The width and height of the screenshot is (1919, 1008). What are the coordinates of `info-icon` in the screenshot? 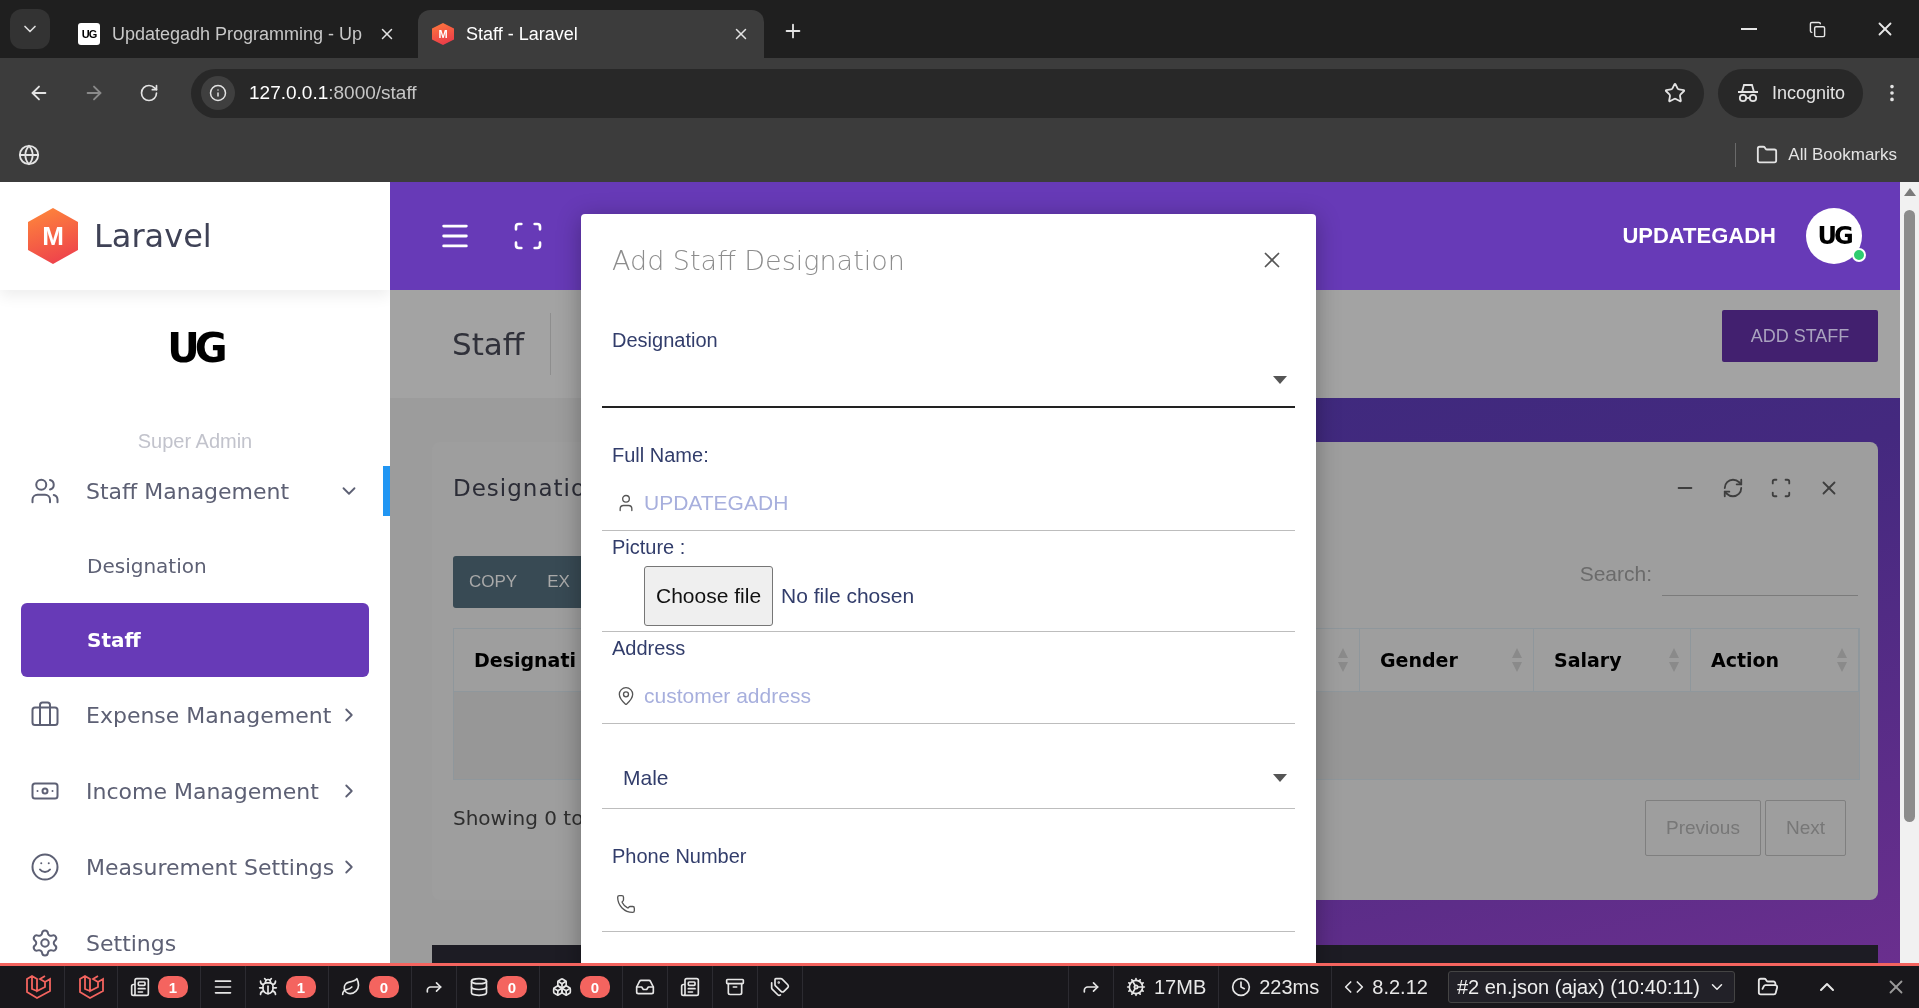 It's located at (218, 93).